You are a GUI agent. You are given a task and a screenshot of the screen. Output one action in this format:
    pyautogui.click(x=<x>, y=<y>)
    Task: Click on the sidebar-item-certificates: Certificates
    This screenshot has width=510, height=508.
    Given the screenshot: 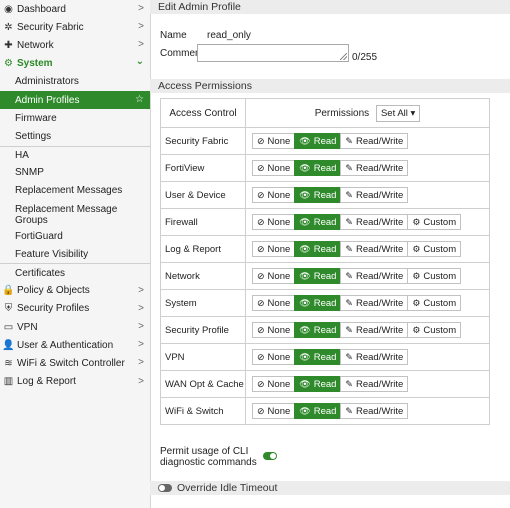 What is the action you would take?
    pyautogui.click(x=75, y=272)
    